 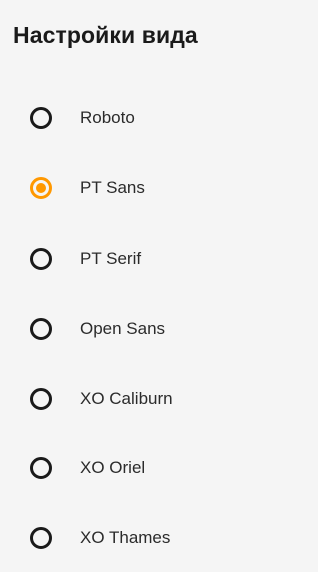 What do you see at coordinates (165, 188) in the screenshot?
I see `font-option-pt-sans: PT Sans` at bounding box center [165, 188].